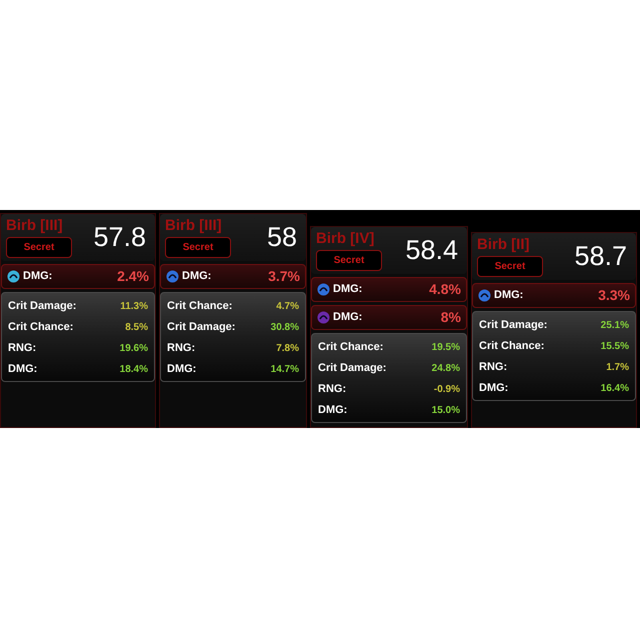  What do you see at coordinates (450, 317) in the screenshot?
I see `ability-value: 8%` at bounding box center [450, 317].